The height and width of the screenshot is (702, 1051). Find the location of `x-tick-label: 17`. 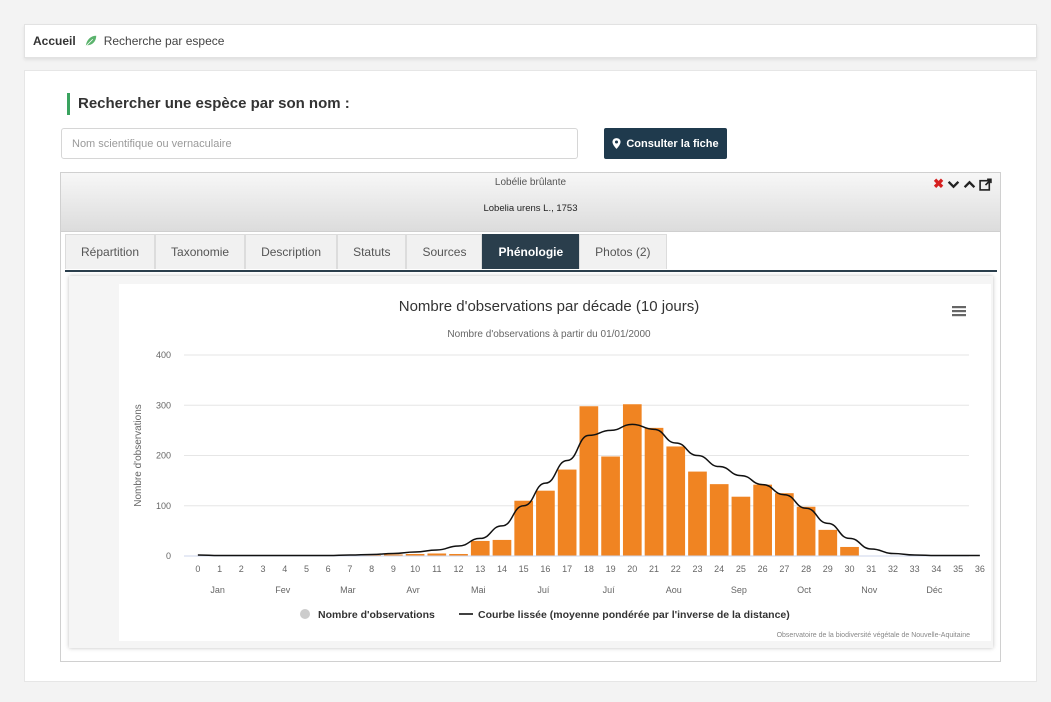

x-tick-label: 17 is located at coordinates (567, 569).